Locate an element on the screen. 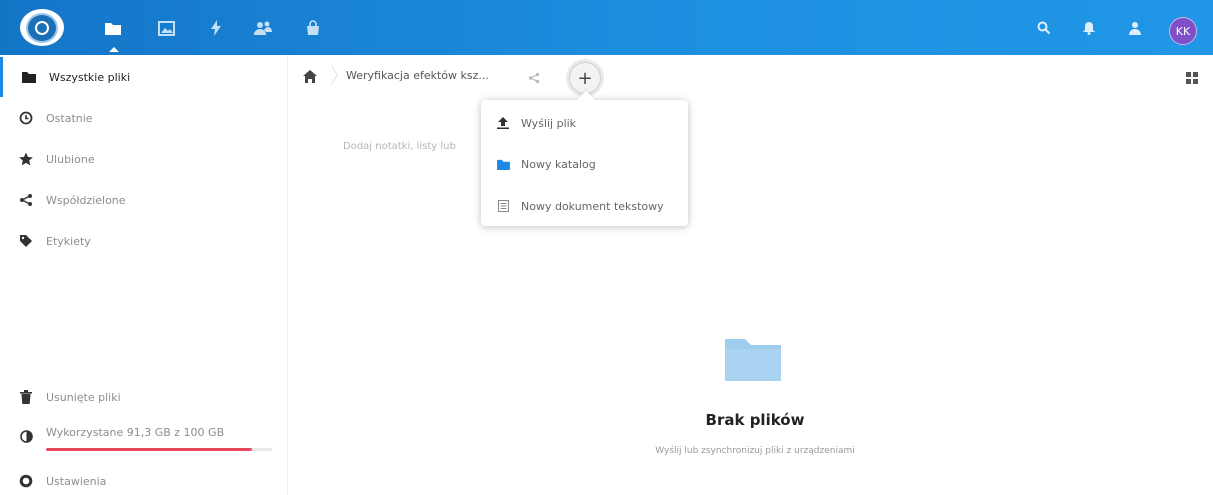  pie-chart-icon is located at coordinates (26, 436).